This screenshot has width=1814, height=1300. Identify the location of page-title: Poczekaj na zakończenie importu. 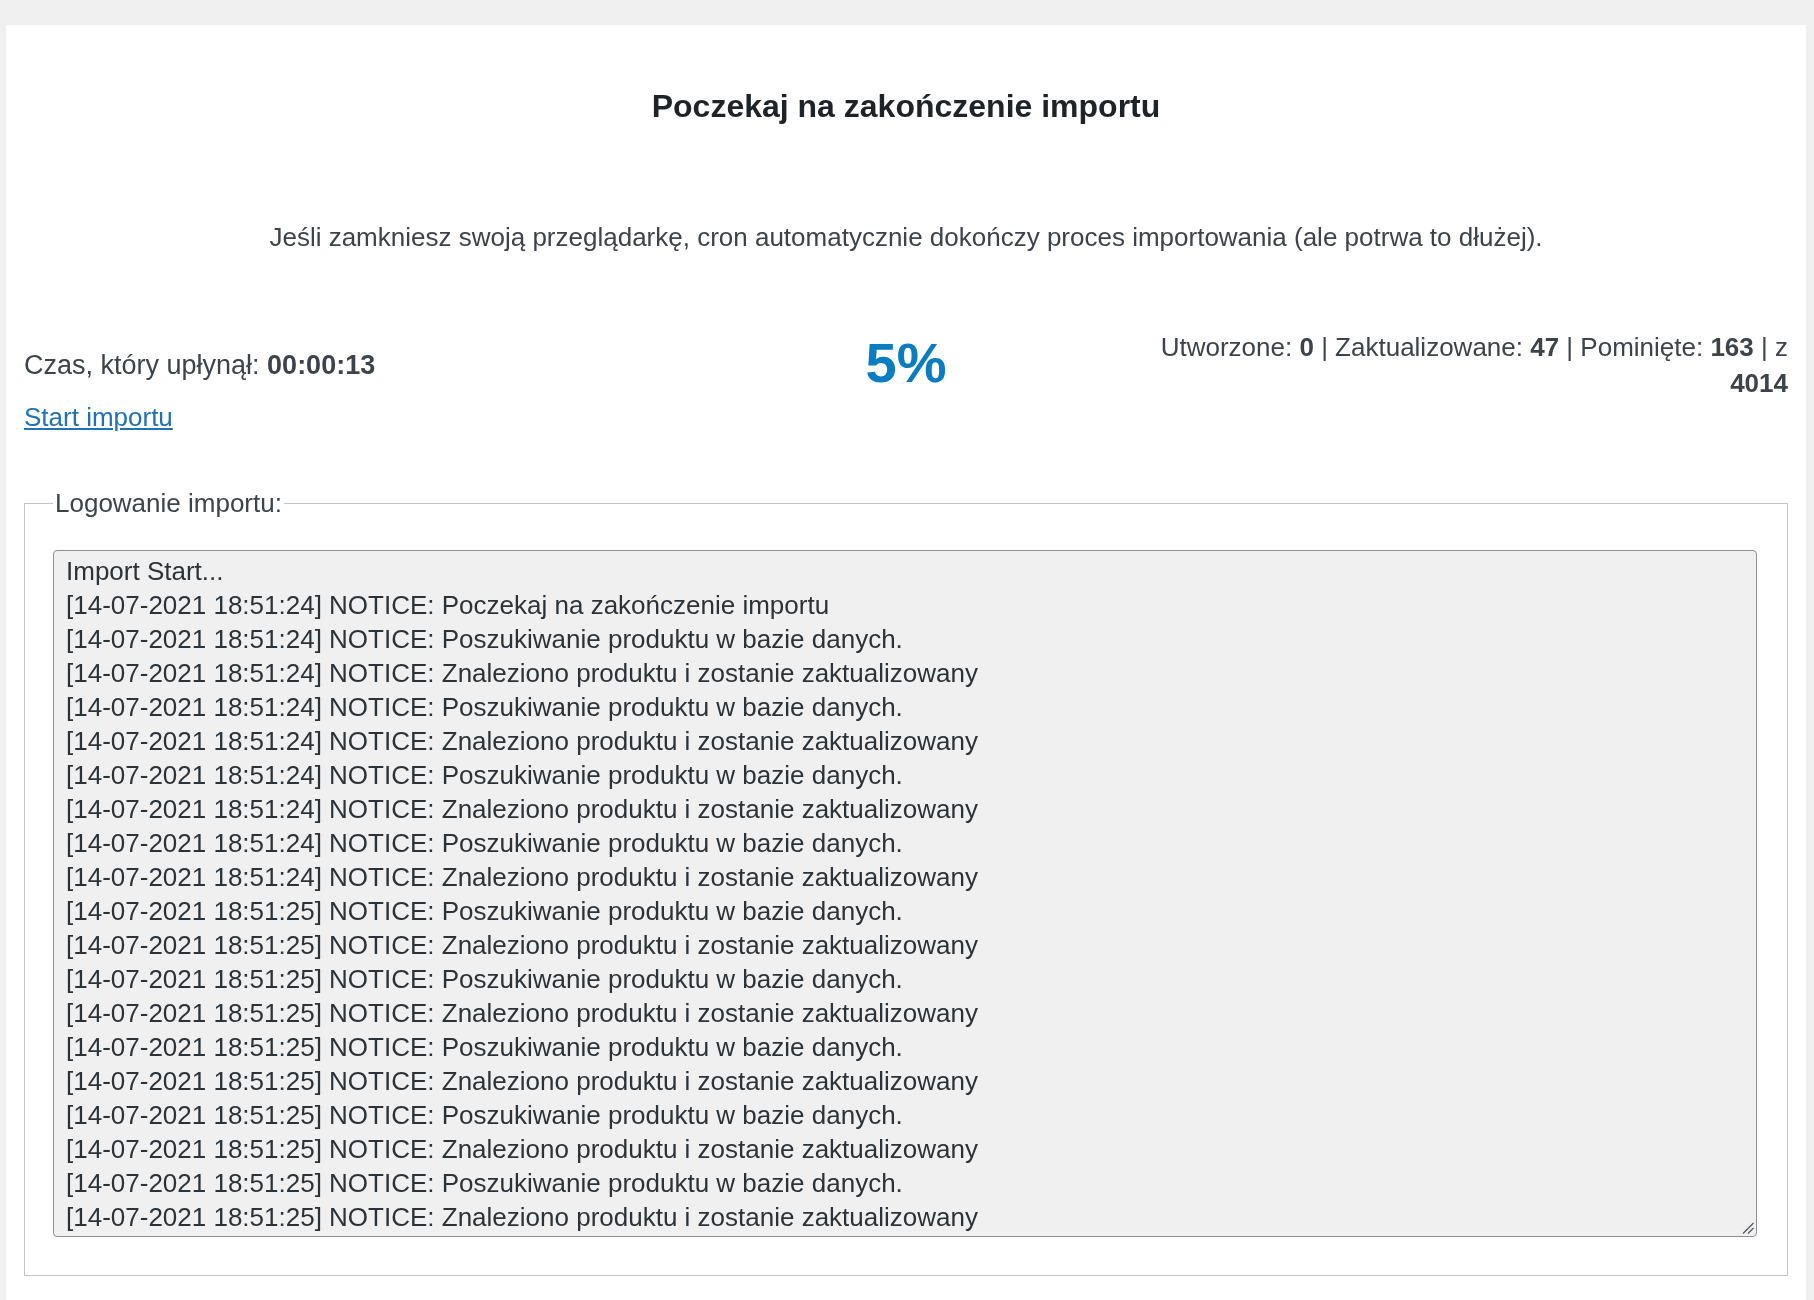
(906, 106).